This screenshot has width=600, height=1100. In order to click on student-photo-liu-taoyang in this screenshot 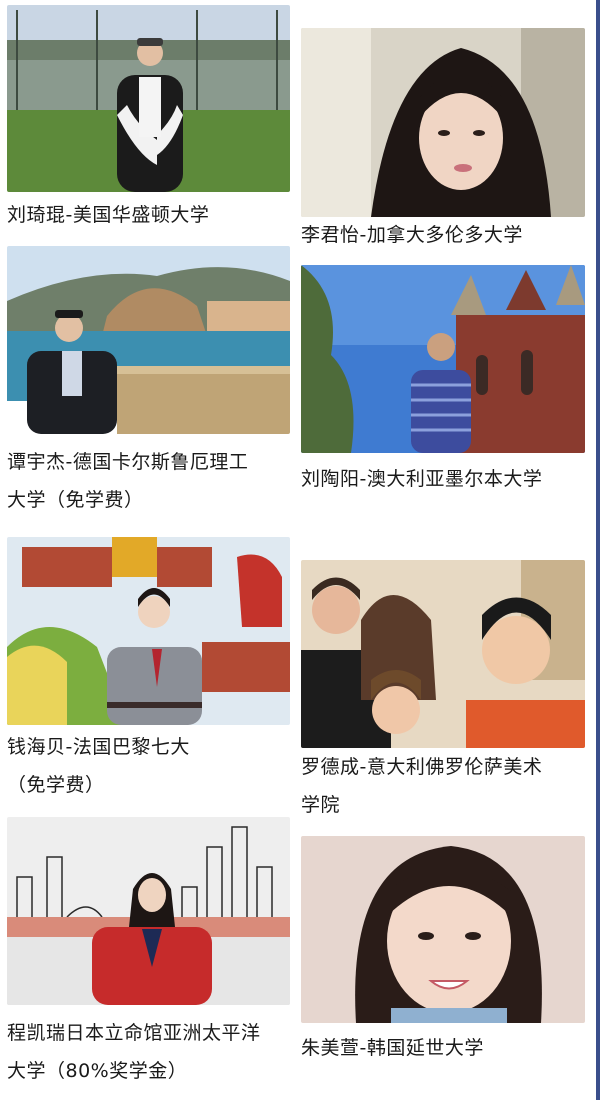, I will do `click(443, 359)`.